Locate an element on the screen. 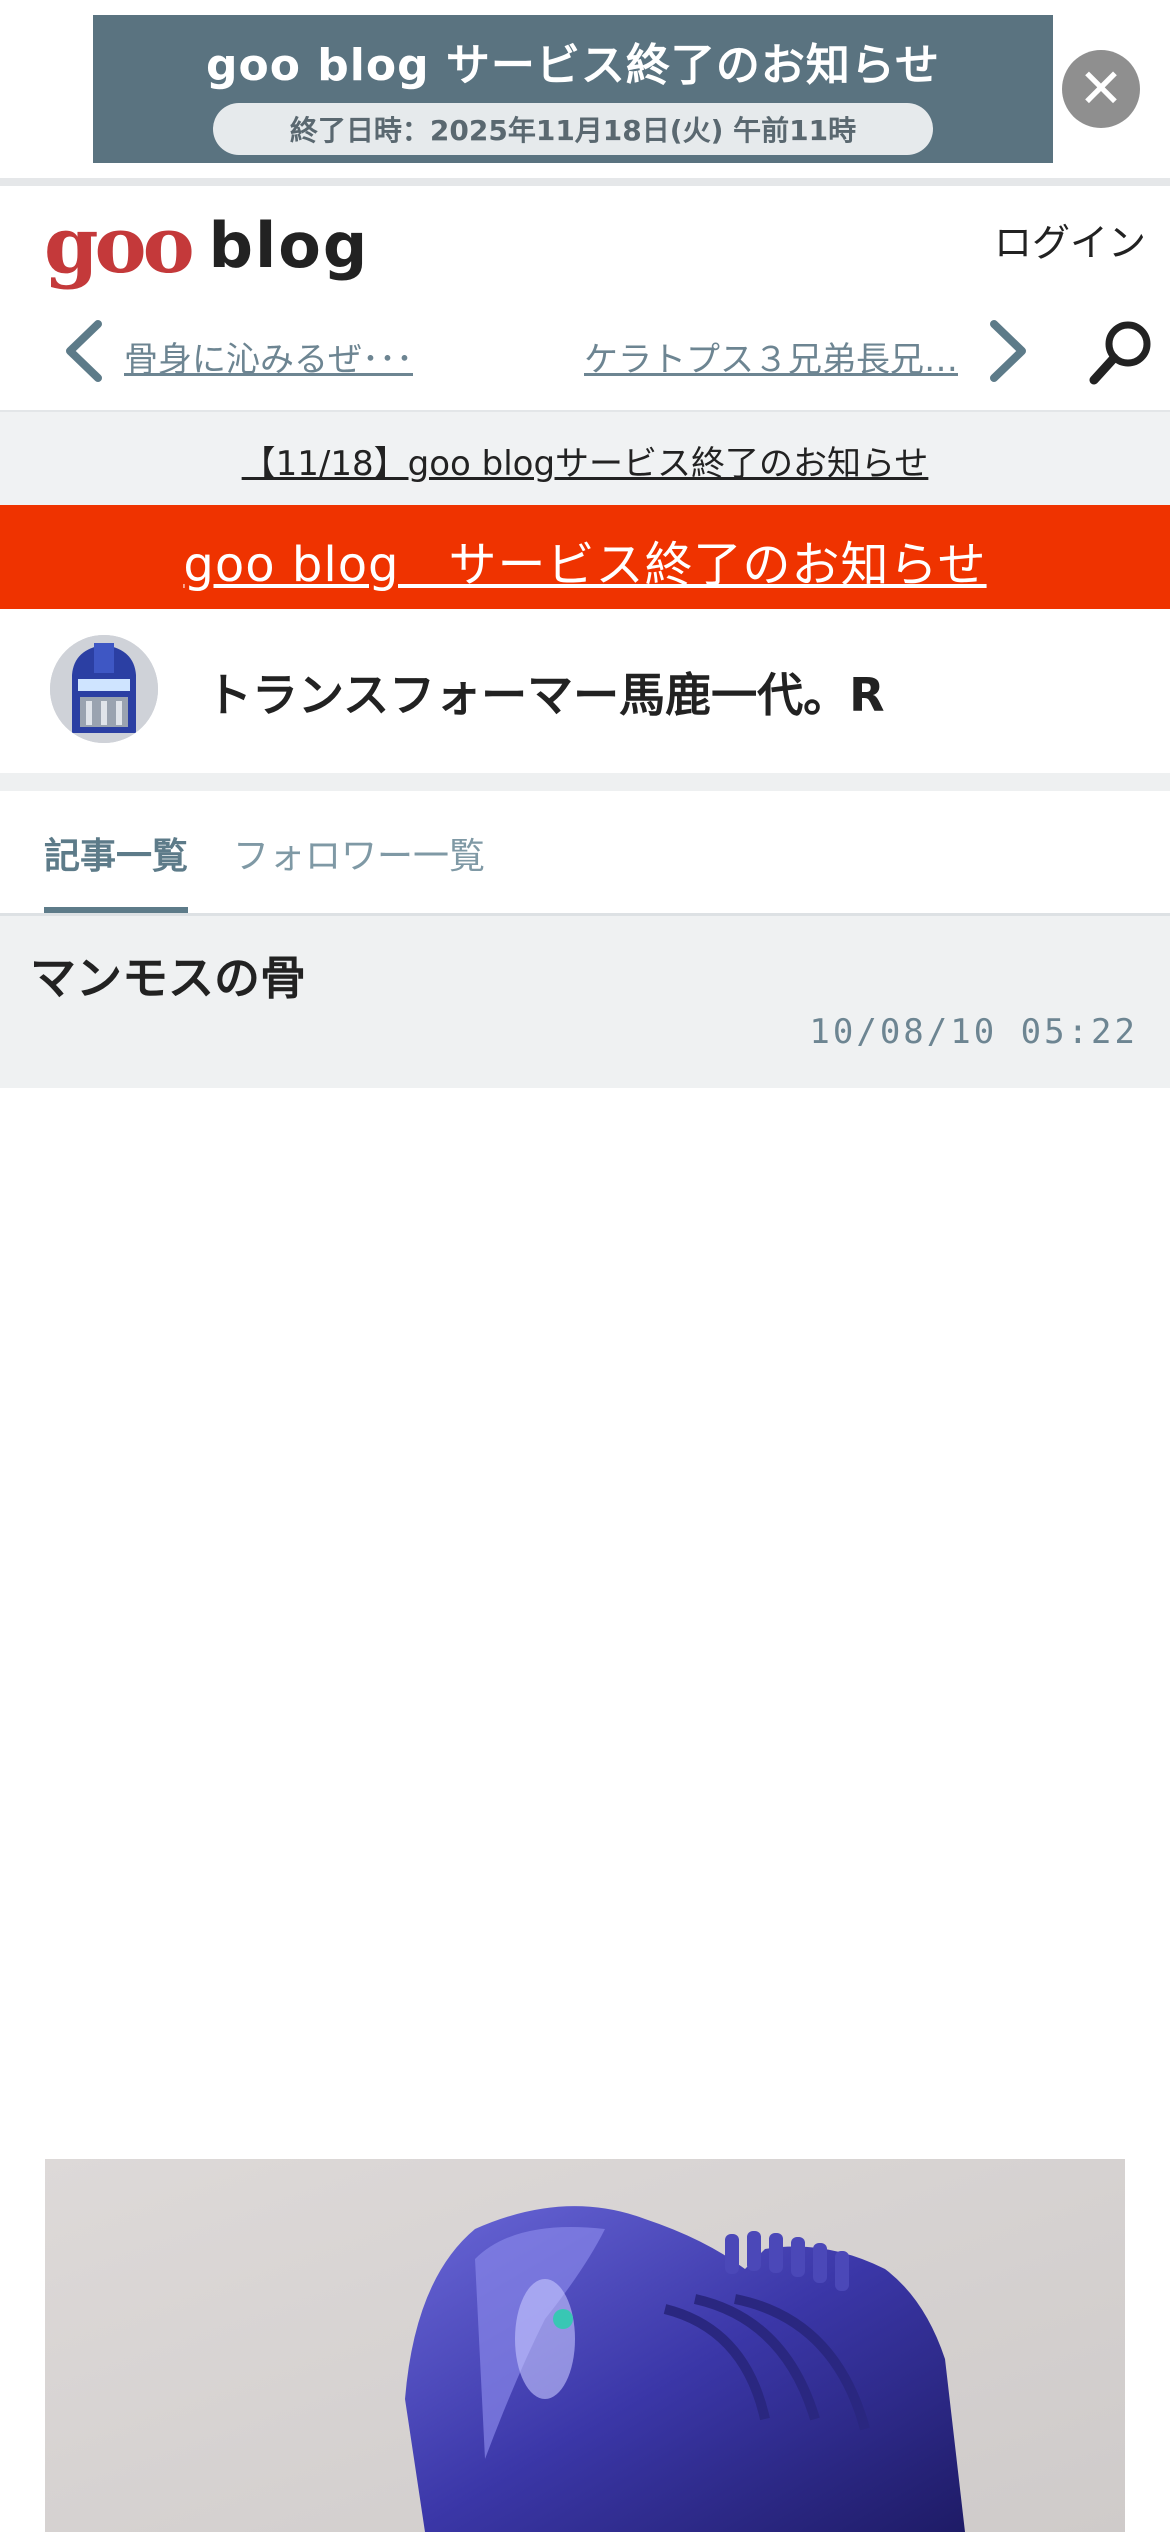  service-end-banner: goo blog サービス終了のお知らせ is located at coordinates (585, 557).